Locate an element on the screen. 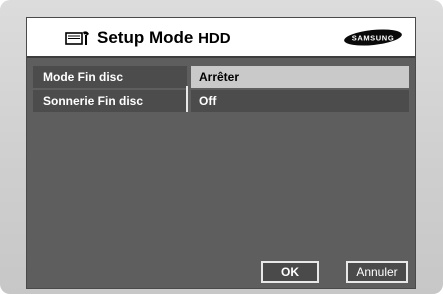 The width and height of the screenshot is (443, 294). setting-row-sonnerie-fin-disc: Sonnerie Fin disc Off is located at coordinates (221, 101).